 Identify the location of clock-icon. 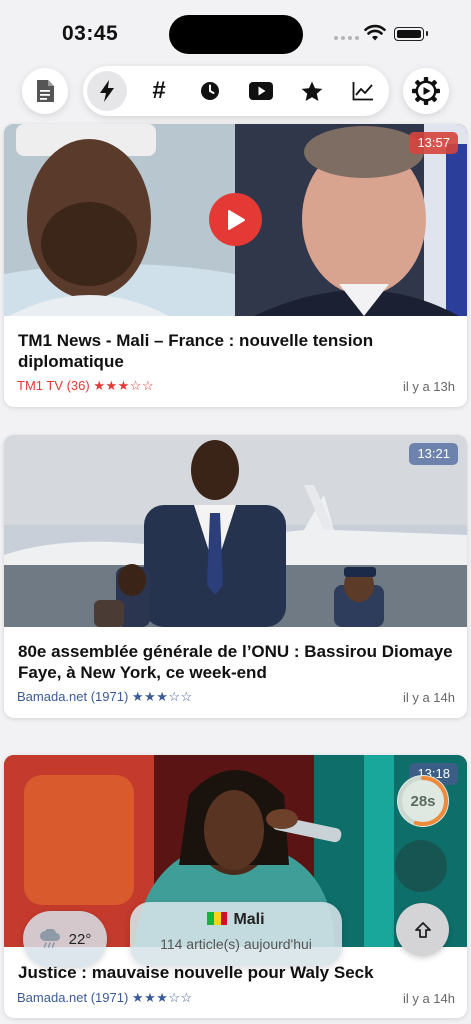
(210, 91).